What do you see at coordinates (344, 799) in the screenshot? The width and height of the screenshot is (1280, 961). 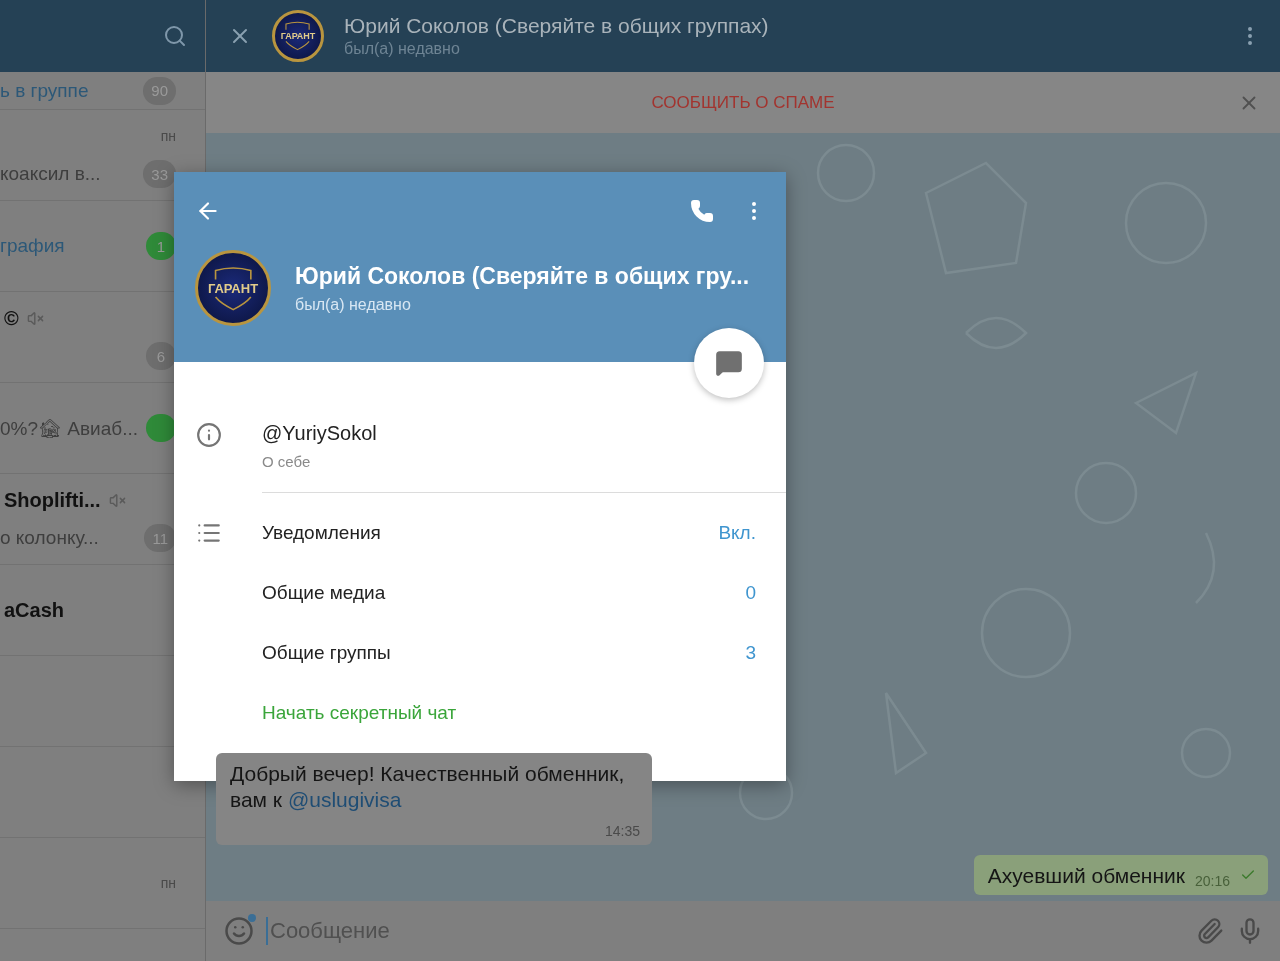 I see `username-link: @uslugivisa` at bounding box center [344, 799].